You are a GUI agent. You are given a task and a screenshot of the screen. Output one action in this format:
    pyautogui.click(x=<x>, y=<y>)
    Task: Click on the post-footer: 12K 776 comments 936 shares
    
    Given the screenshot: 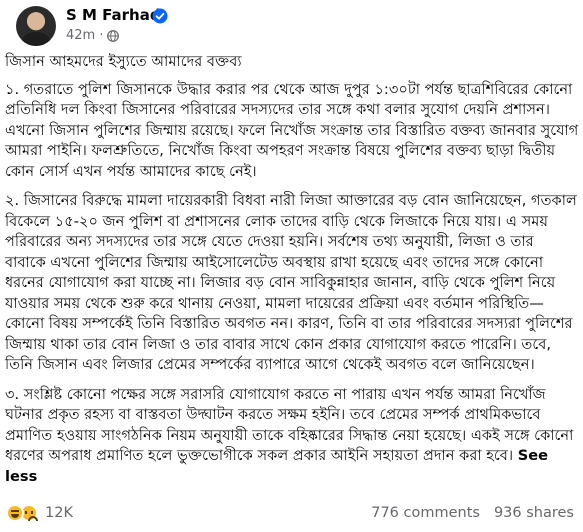 What is the action you would take?
    pyautogui.click(x=291, y=514)
    